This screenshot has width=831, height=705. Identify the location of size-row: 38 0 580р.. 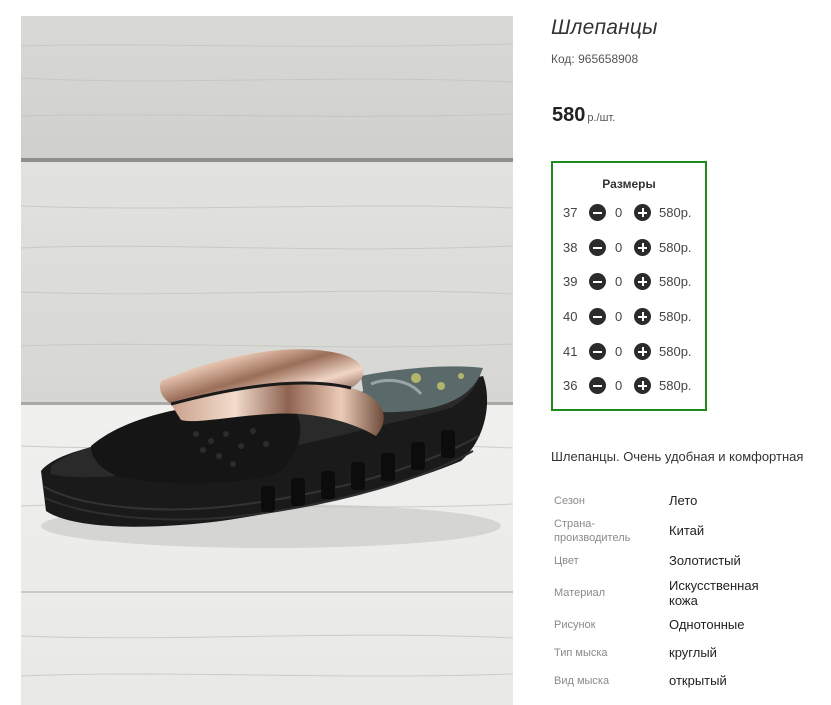
(629, 248).